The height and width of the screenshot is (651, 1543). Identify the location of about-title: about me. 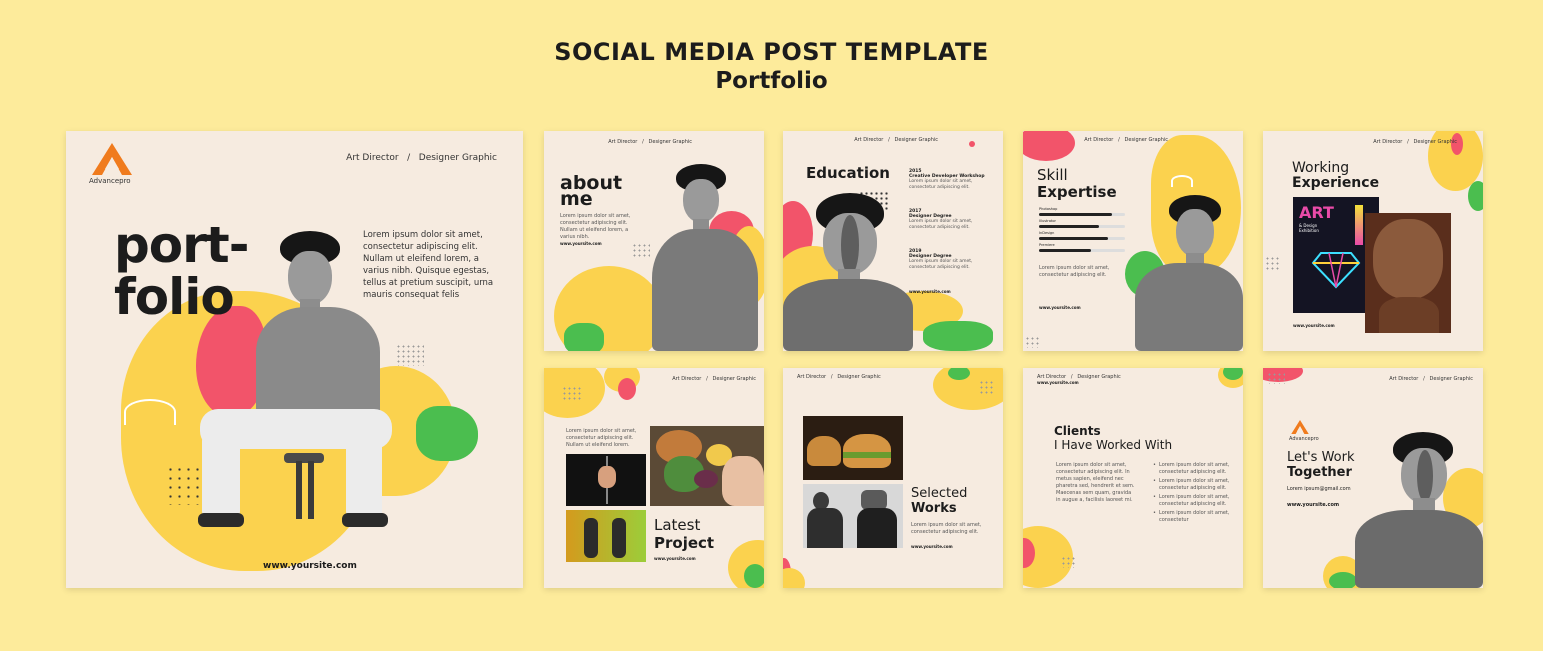
(591, 191).